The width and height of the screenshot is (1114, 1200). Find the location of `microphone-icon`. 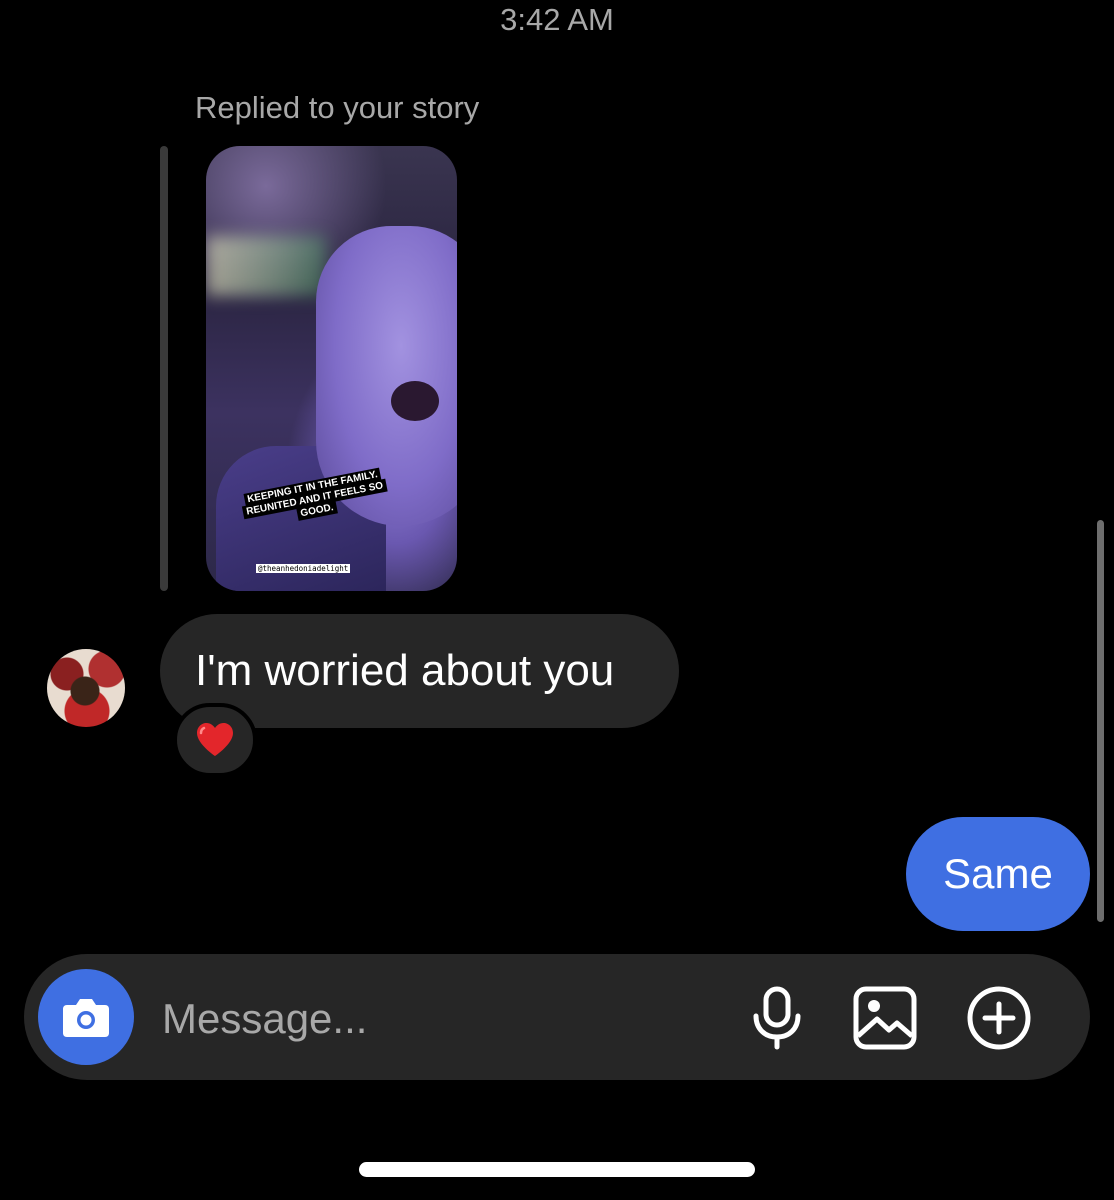

microphone-icon is located at coordinates (777, 1018).